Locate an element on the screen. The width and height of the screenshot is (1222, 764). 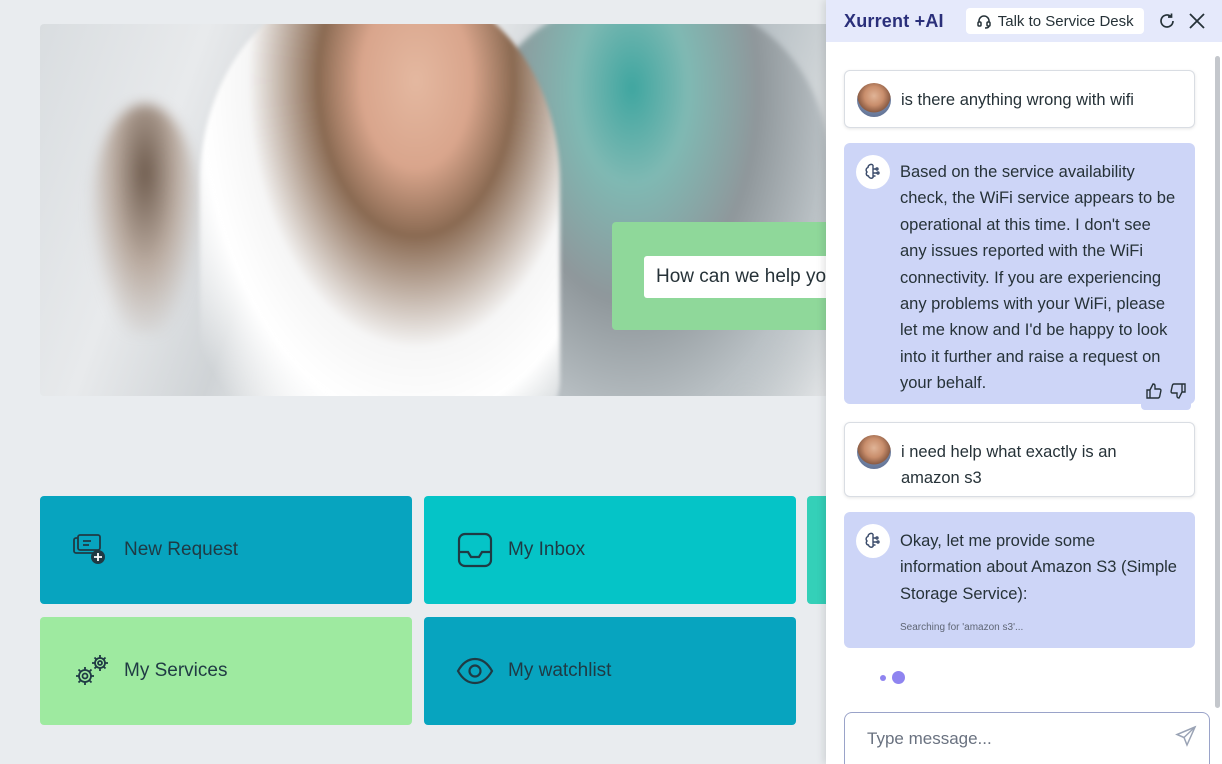
tile-my-inbox: My Inbox is located at coordinates (610, 550).